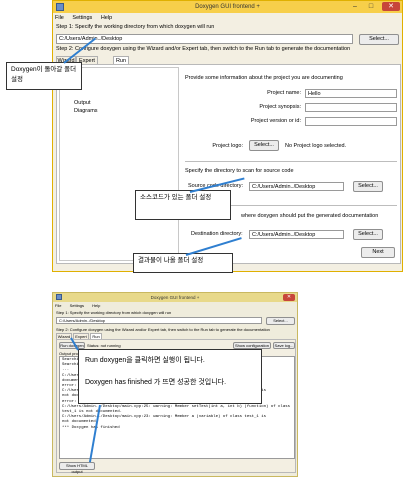 The height and width of the screenshot is (479, 404). I want to click on dest-dir-input: C:/Users/Admin../Desktop, so click(296, 234).